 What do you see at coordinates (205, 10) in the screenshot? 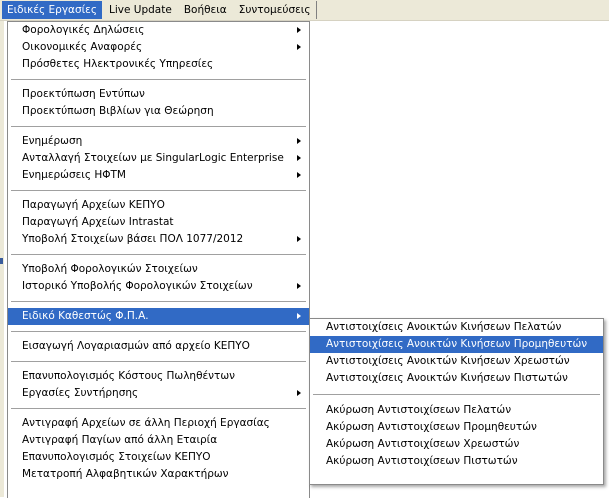
I see `menubar-help: Βοήθεια` at bounding box center [205, 10].